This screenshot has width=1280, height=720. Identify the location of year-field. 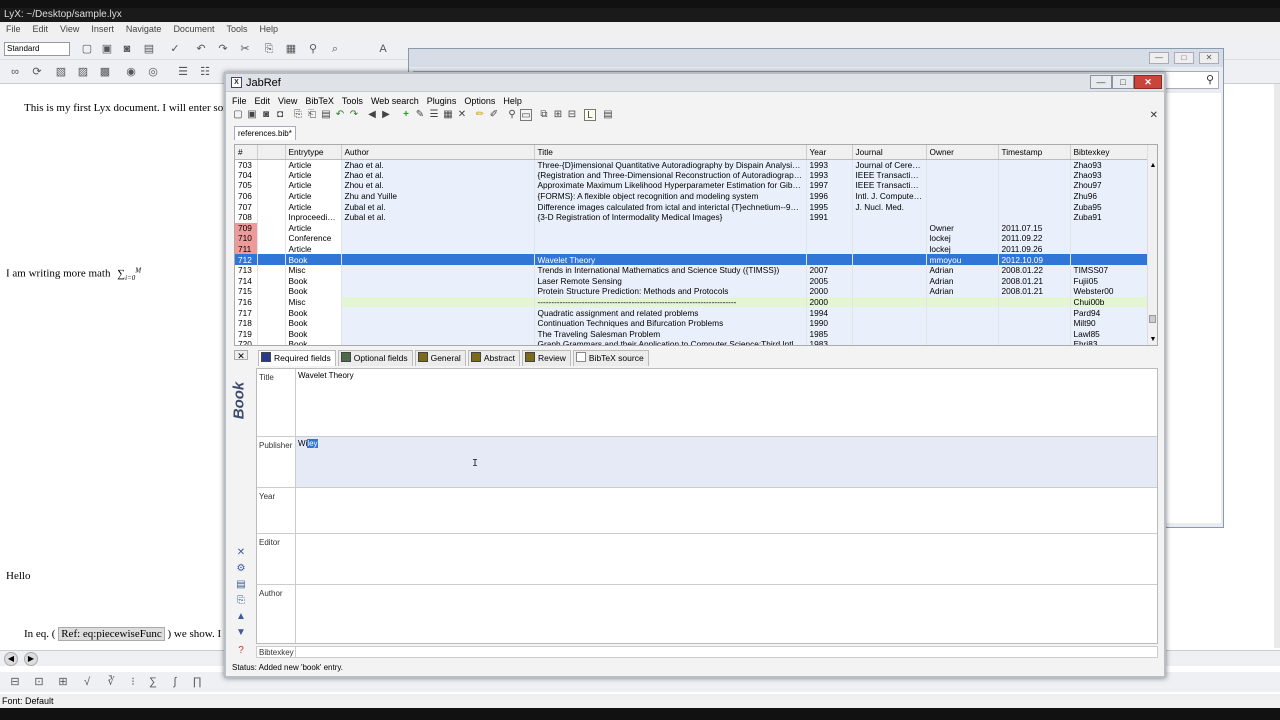
(726, 510).